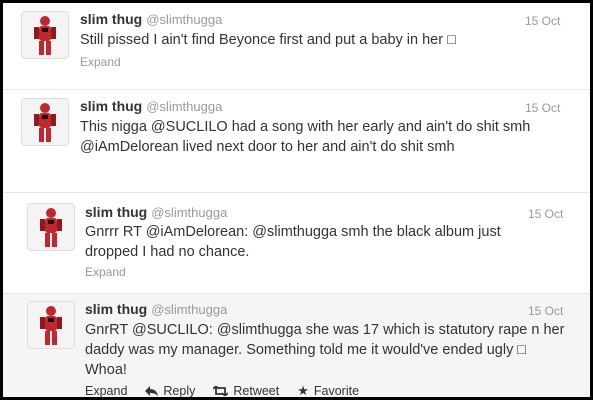 The height and width of the screenshot is (400, 593). Describe the element at coordinates (303, 390) in the screenshot. I see `star-icon: ★` at that location.